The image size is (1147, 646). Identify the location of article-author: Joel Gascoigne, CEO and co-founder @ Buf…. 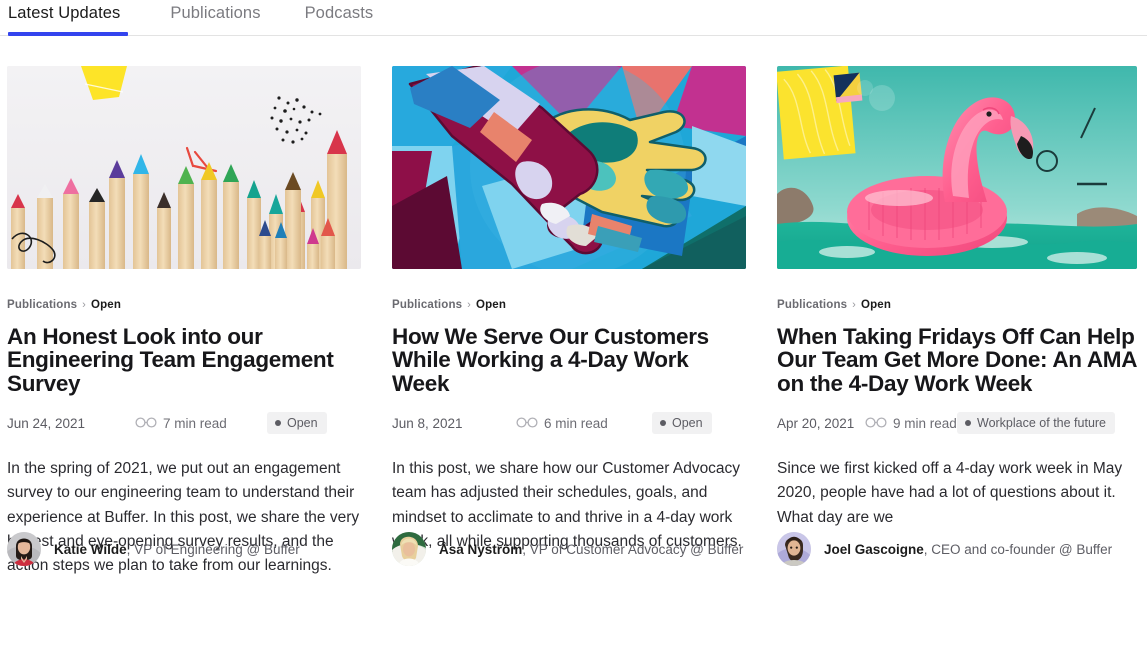
(944, 549).